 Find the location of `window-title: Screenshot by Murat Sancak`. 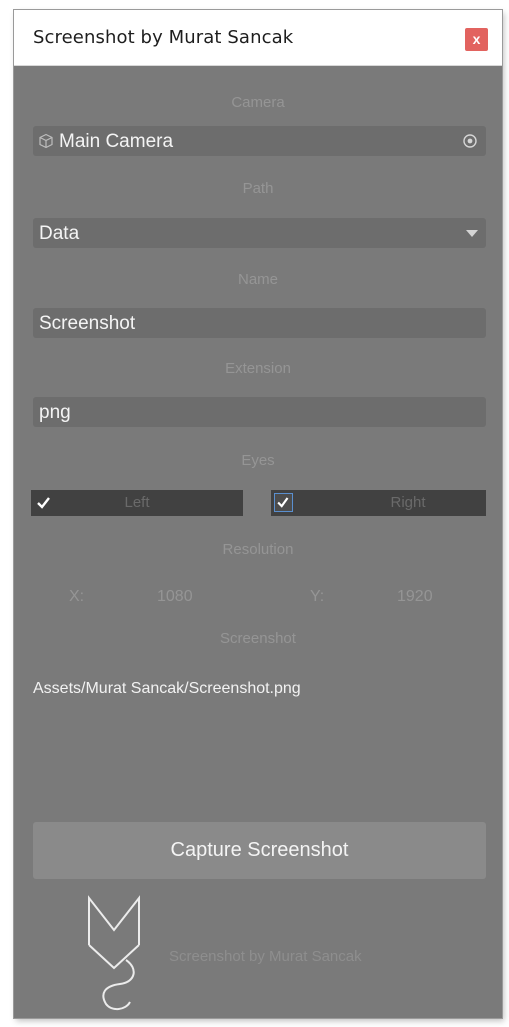

window-title: Screenshot by Murat Sancak is located at coordinates (163, 37).